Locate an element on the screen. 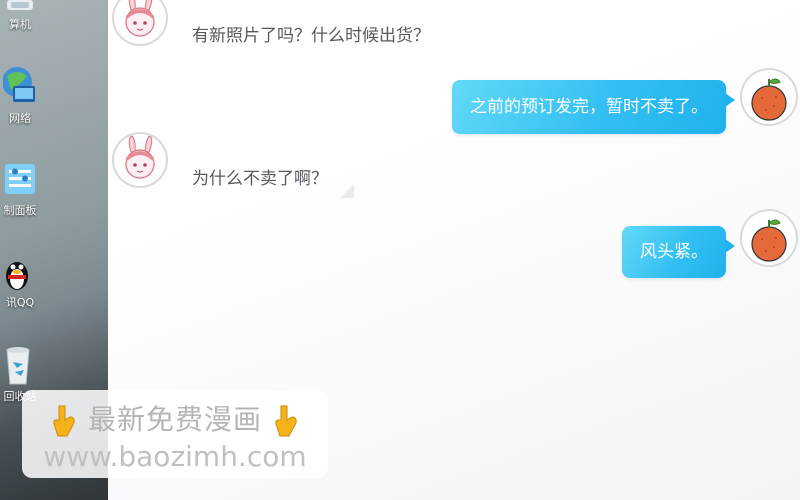 Image resolution: width=800 pixels, height=500 pixels. watermark: 最新免费漫画 www.baozimh.com is located at coordinates (175, 434).